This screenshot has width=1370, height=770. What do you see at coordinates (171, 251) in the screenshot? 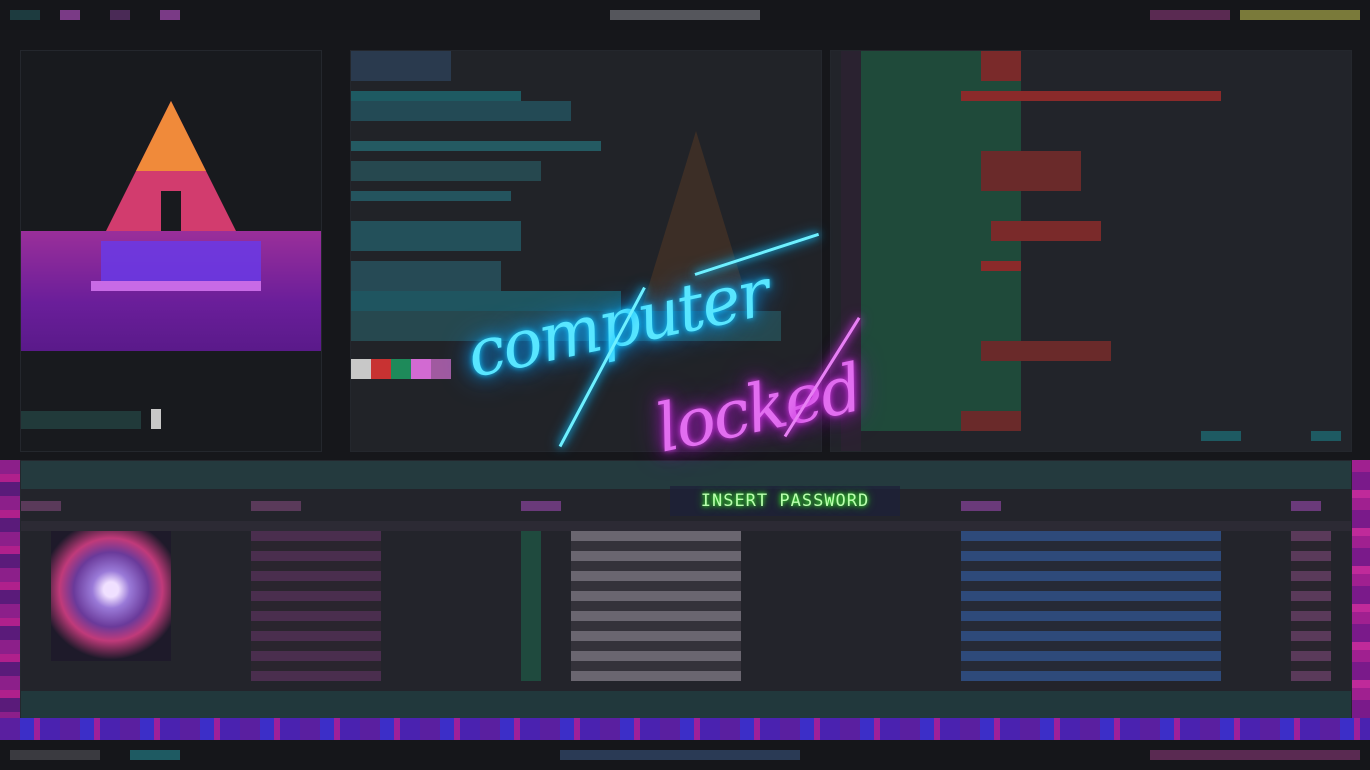
I see `logo-pane` at bounding box center [171, 251].